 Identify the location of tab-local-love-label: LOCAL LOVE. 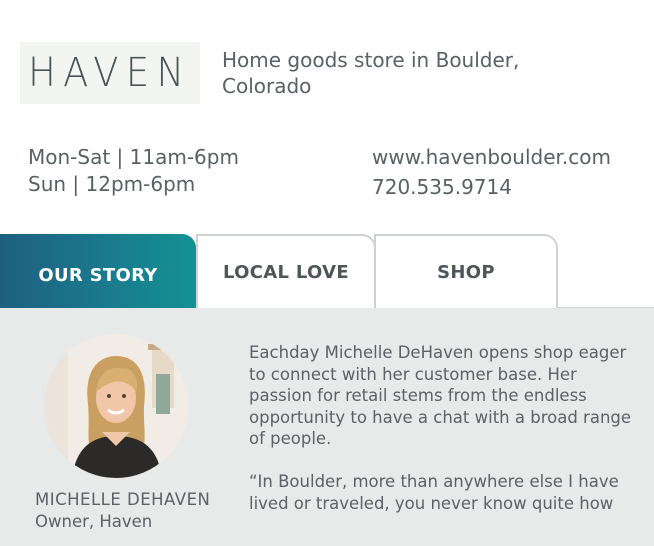
(286, 272).